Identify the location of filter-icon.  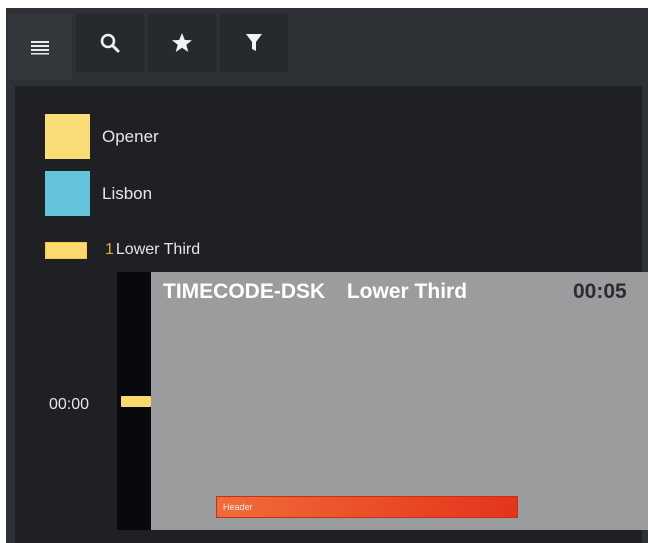
(254, 43).